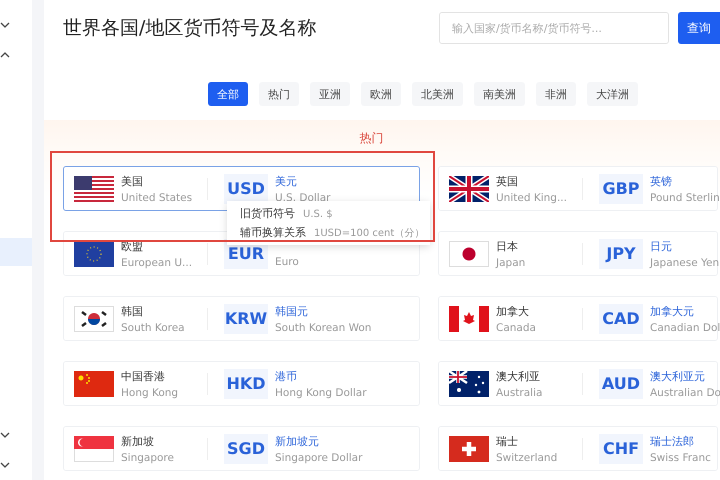 This screenshot has width=720, height=480. Describe the element at coordinates (621, 319) in the screenshot. I see `currency-code: CAD` at that location.